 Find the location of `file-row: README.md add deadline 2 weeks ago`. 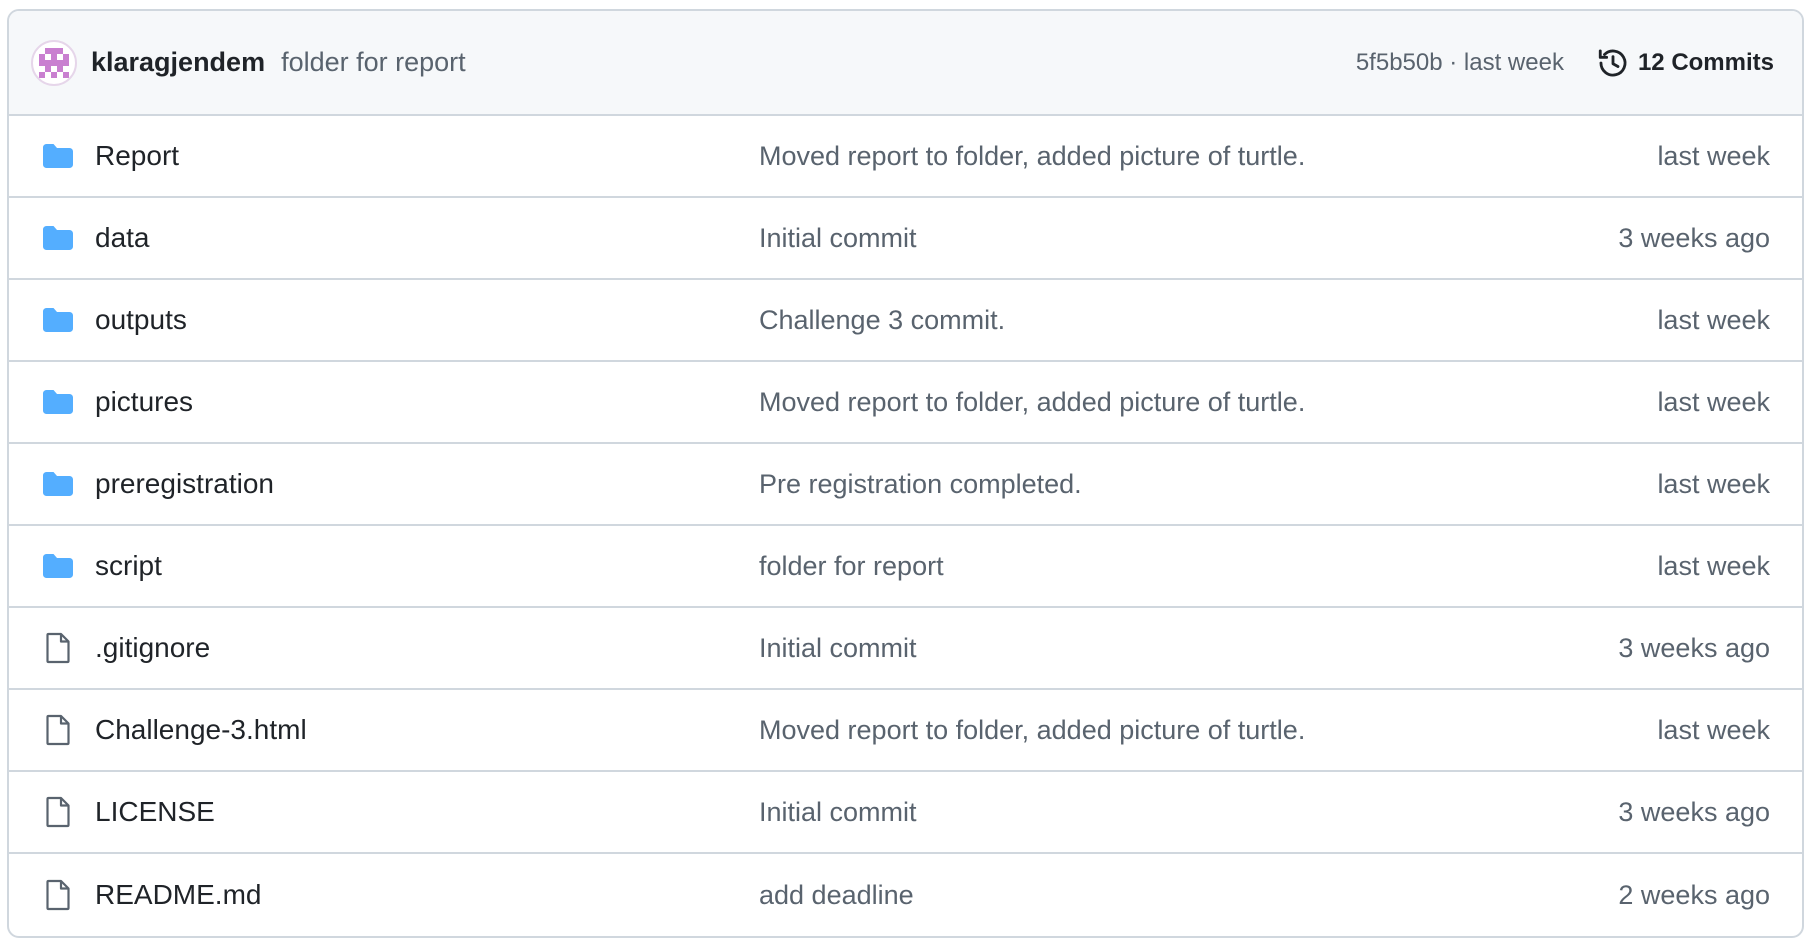

file-row: README.md add deadline 2 weeks ago is located at coordinates (905, 895).